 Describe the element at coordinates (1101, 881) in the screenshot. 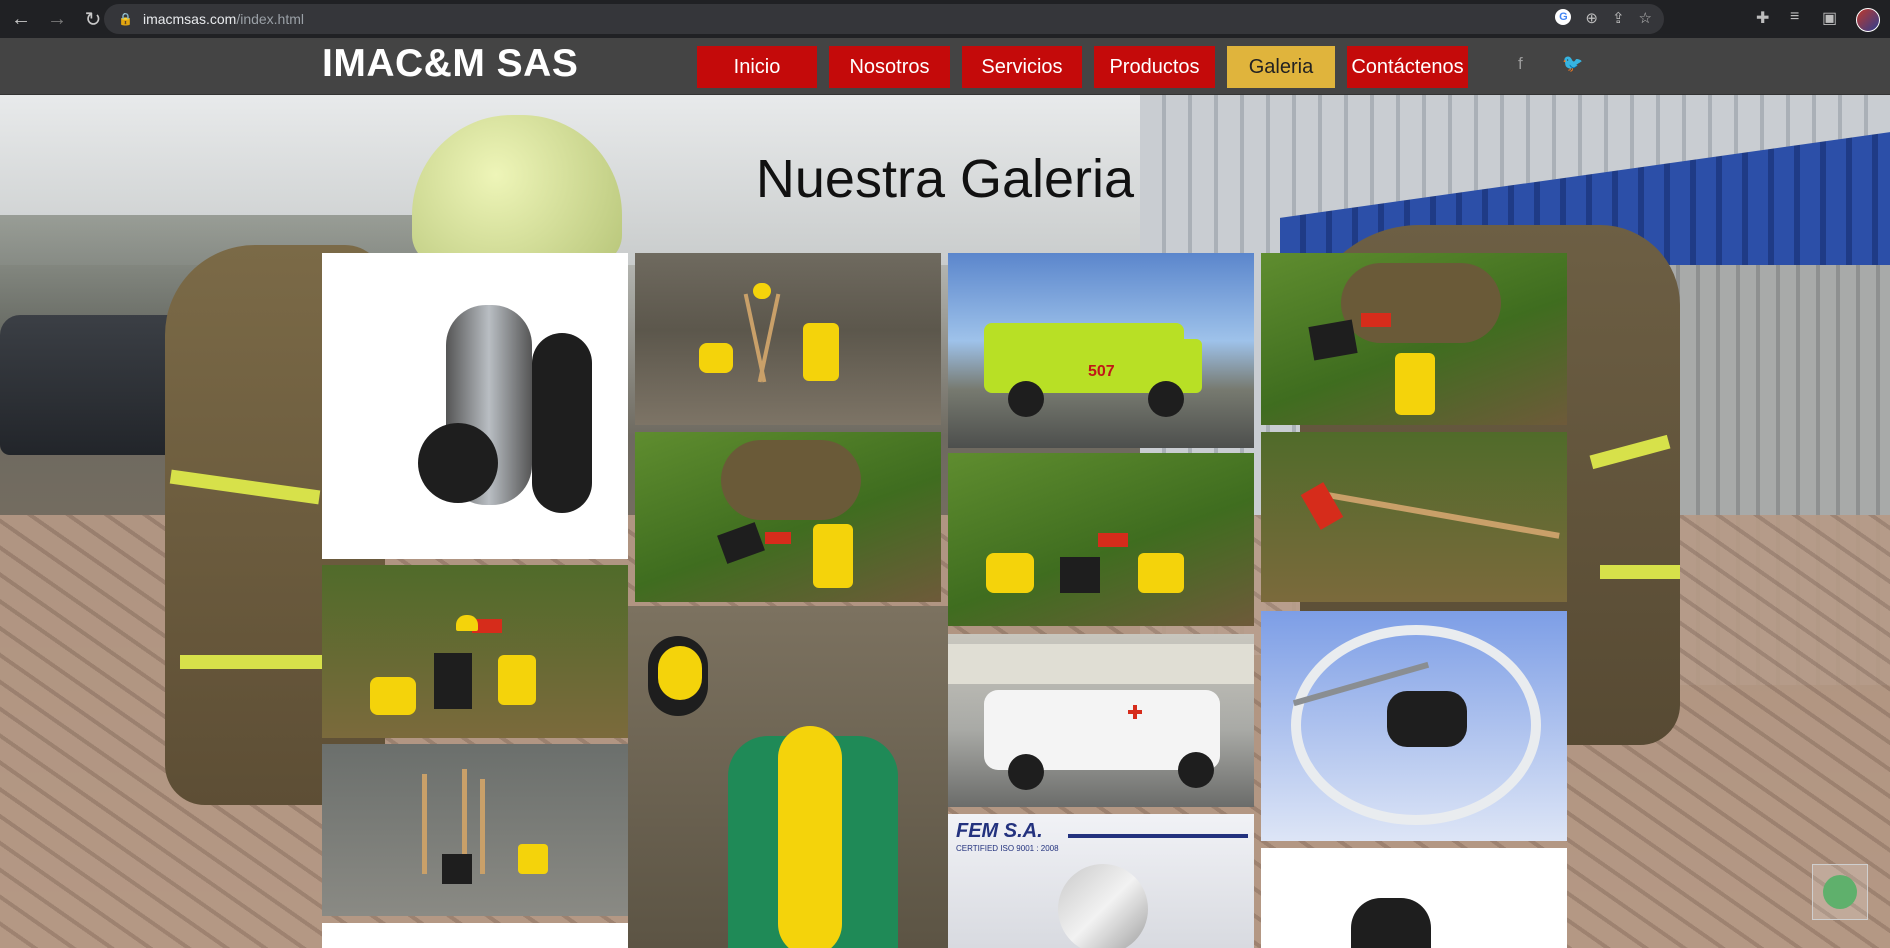

I see `gallery-image-fem-suit: FEM S.A. CERTIFIED ISO 9001 : 2008` at that location.